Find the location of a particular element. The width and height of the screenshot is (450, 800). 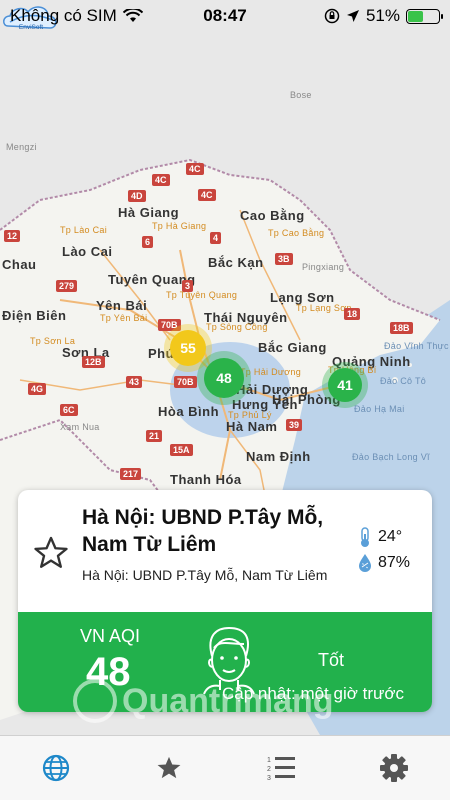

road-badge: 217 is located at coordinates (130, 474).